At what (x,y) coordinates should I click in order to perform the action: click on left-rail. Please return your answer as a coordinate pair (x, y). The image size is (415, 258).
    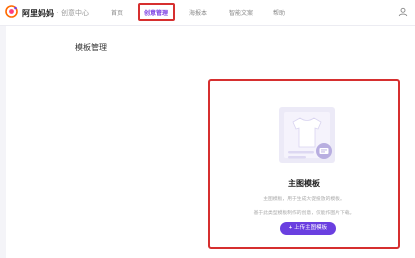
    Looking at the image, I should click on (3, 142).